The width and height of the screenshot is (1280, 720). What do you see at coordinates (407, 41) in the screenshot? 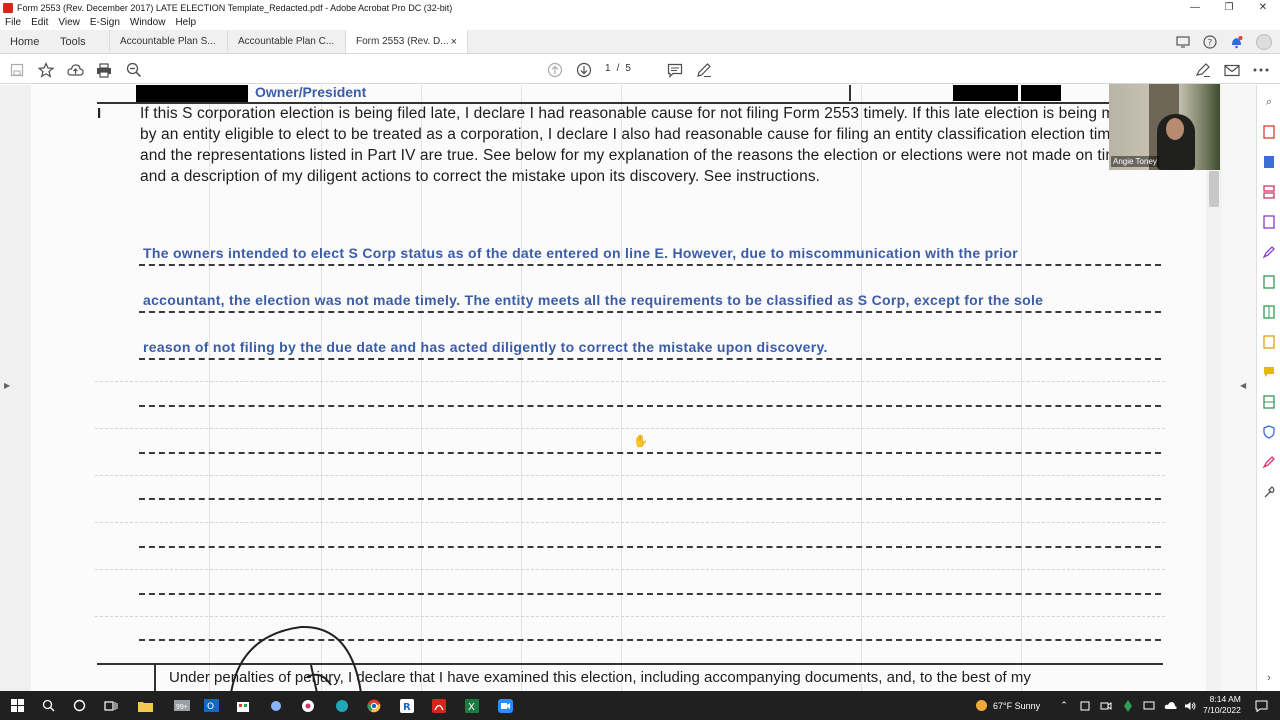
I see `tab-document-3-active: Form 2553 (Rev. D... ×` at bounding box center [407, 41].